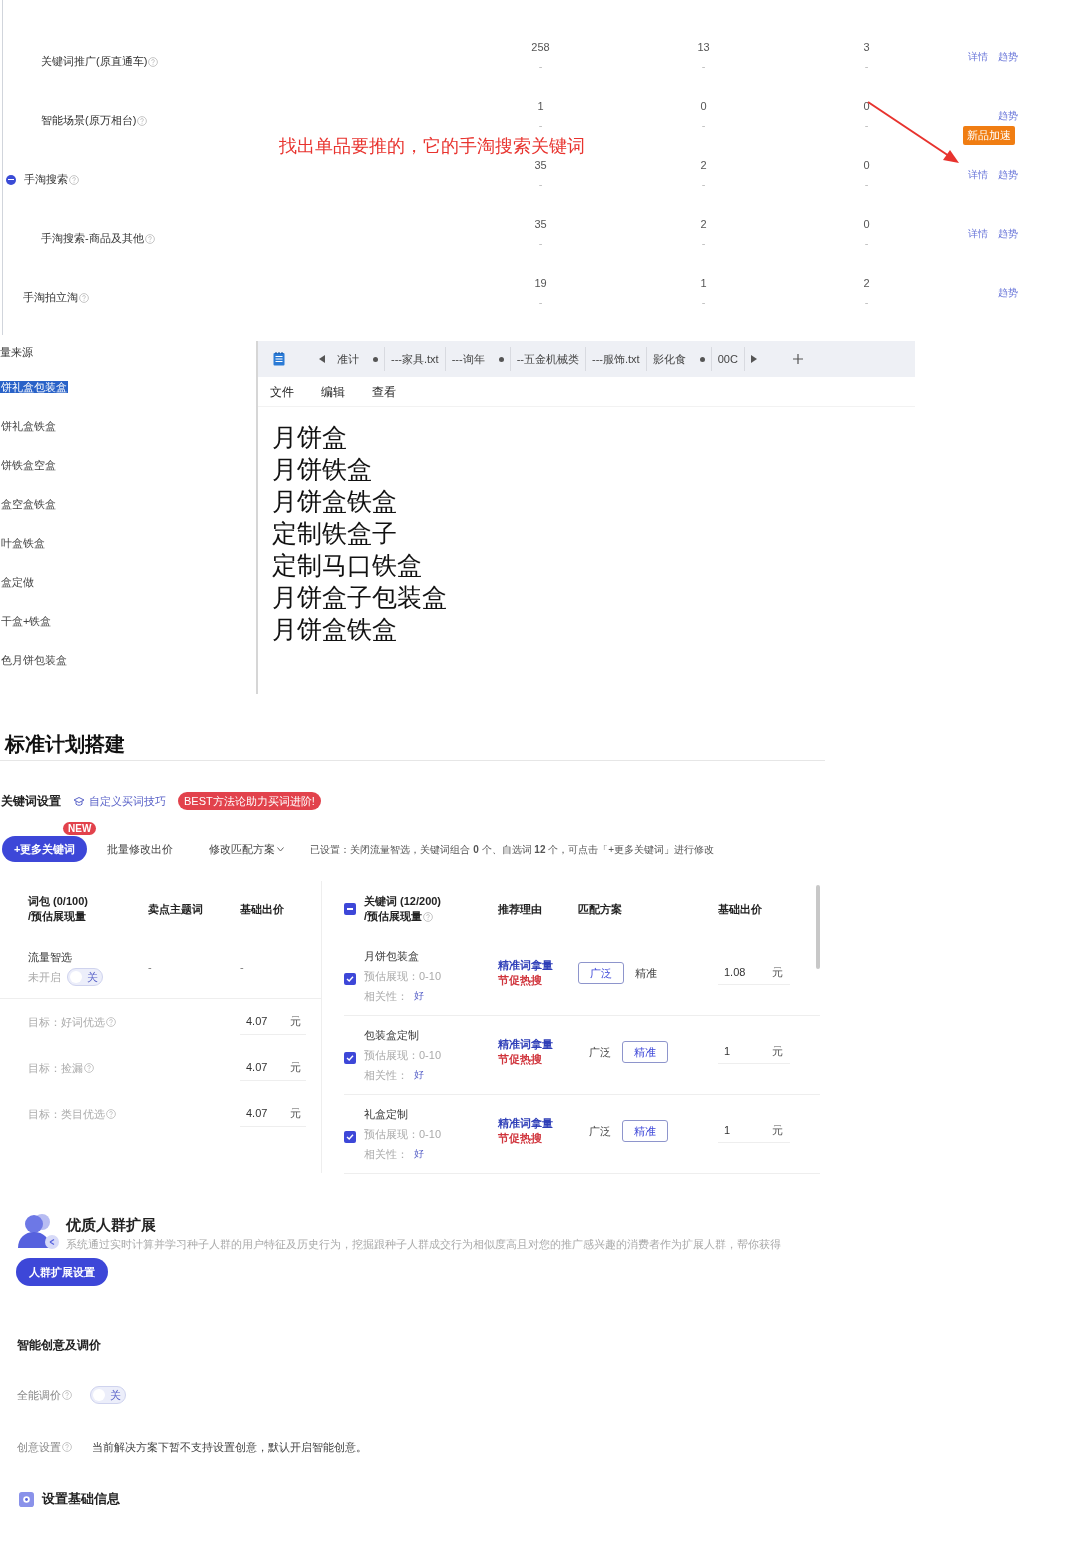  What do you see at coordinates (333, 391) in the screenshot?
I see `menu-item: 编辑` at bounding box center [333, 391].